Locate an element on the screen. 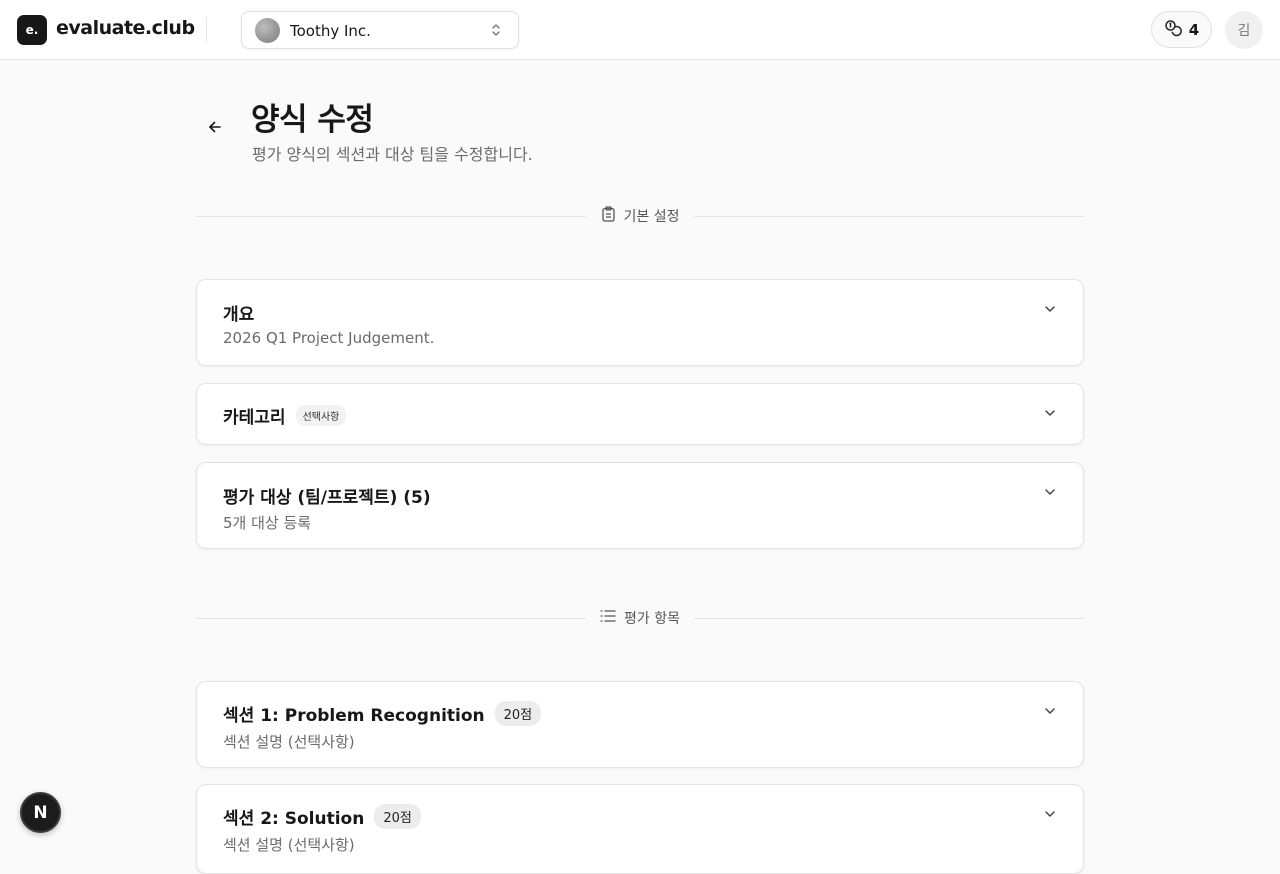 The height and width of the screenshot is (874, 1280). overview-description: 2026 Q1 Project Judgement. is located at coordinates (329, 338).